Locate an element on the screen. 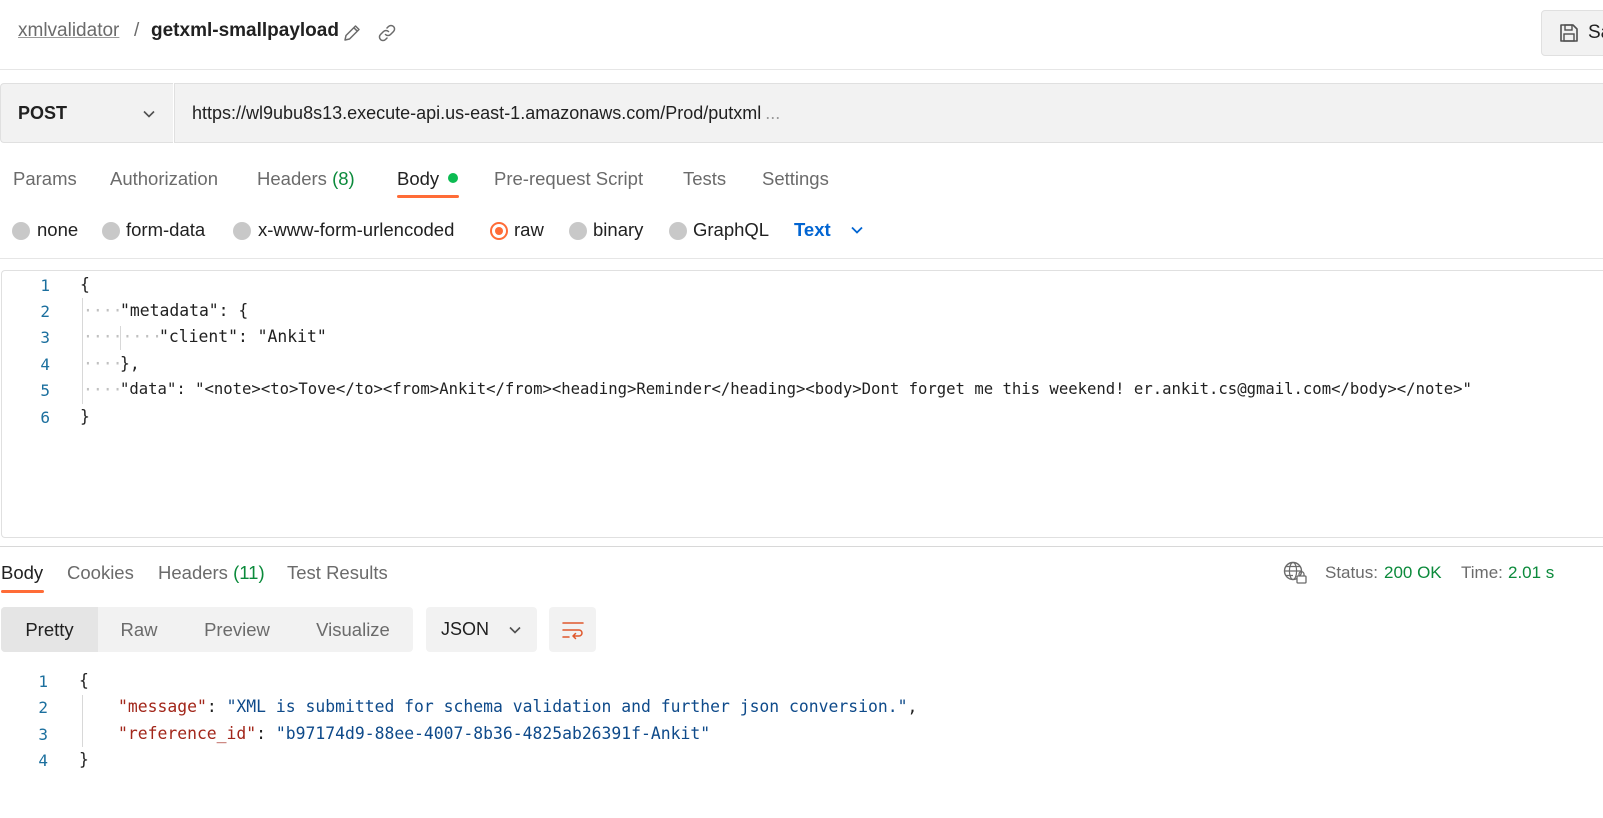 The width and height of the screenshot is (1603, 818). active-tab-underline is located at coordinates (428, 196).